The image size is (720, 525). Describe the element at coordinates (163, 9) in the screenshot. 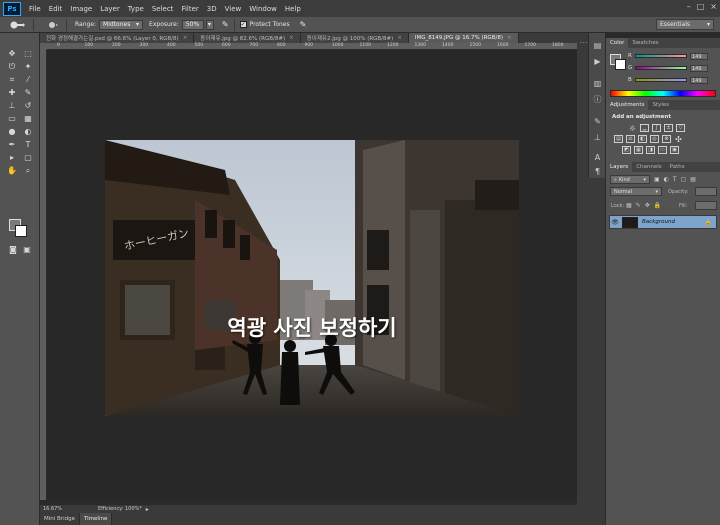

I see `menu-select: Select` at that location.